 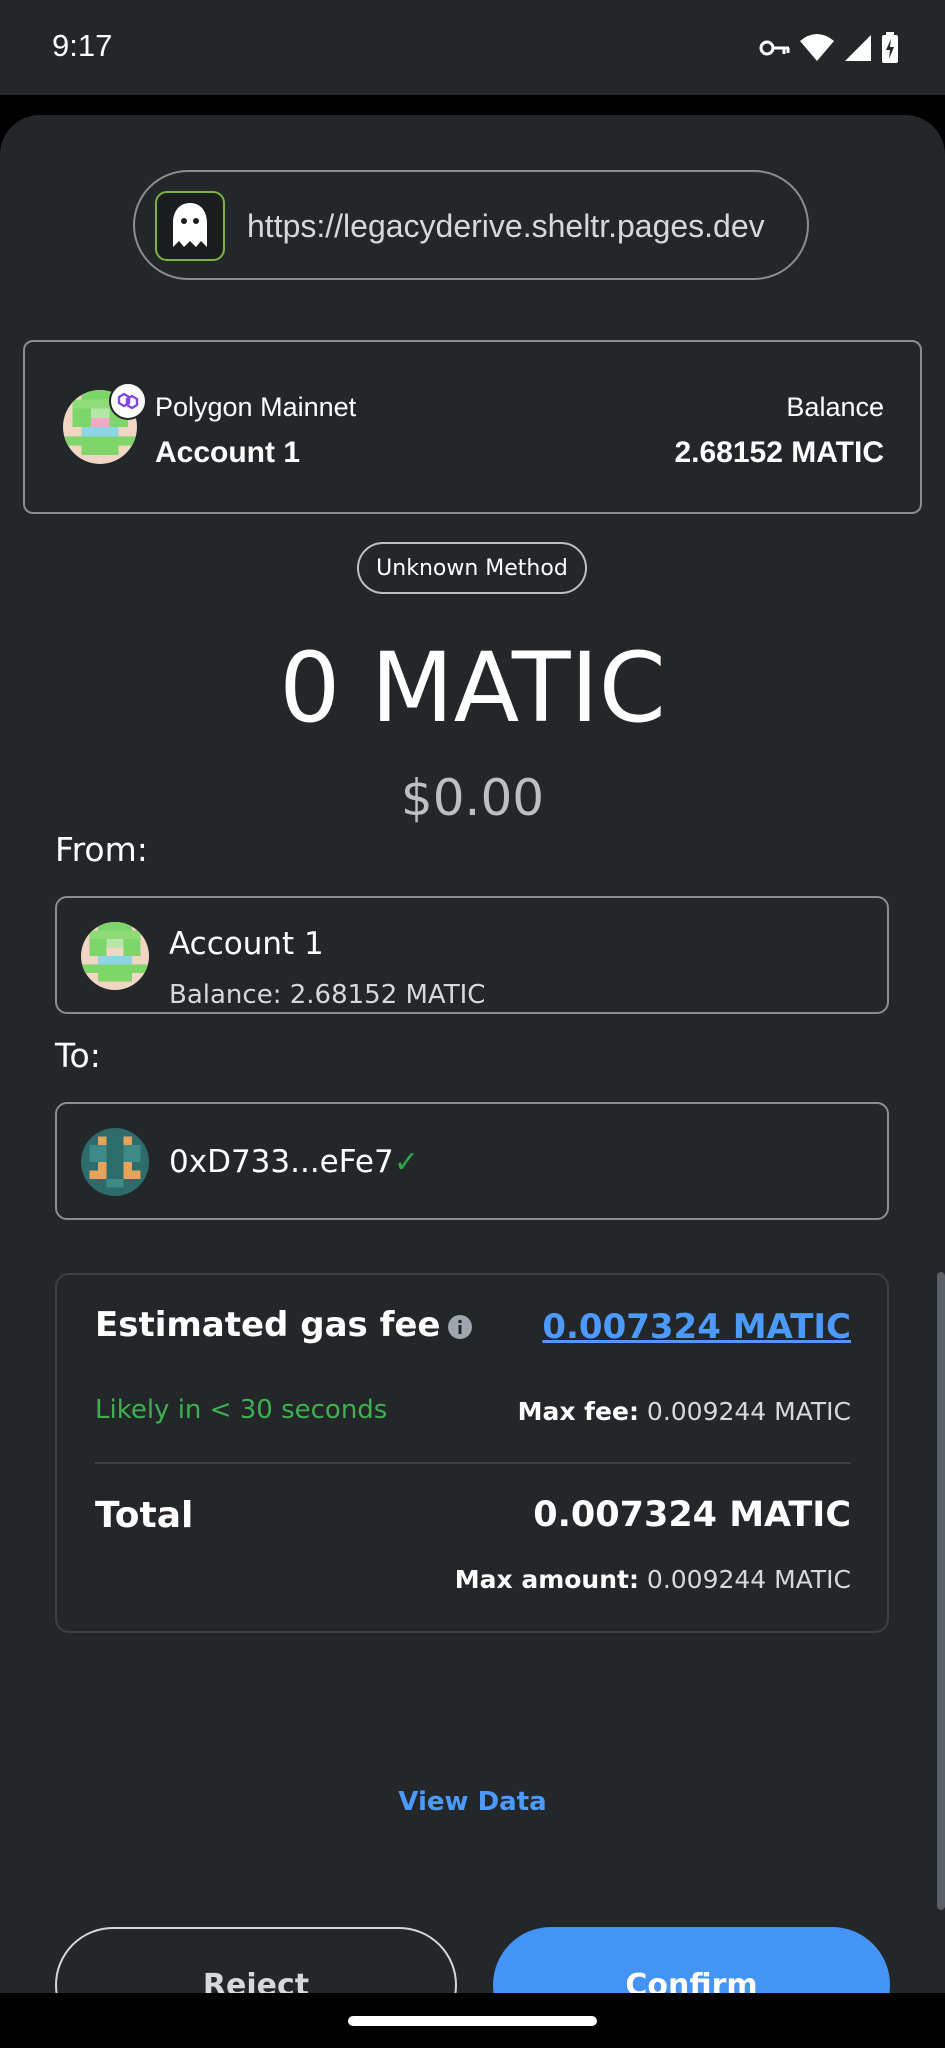 I want to click on gas-divider, so click(x=473, y=1463).